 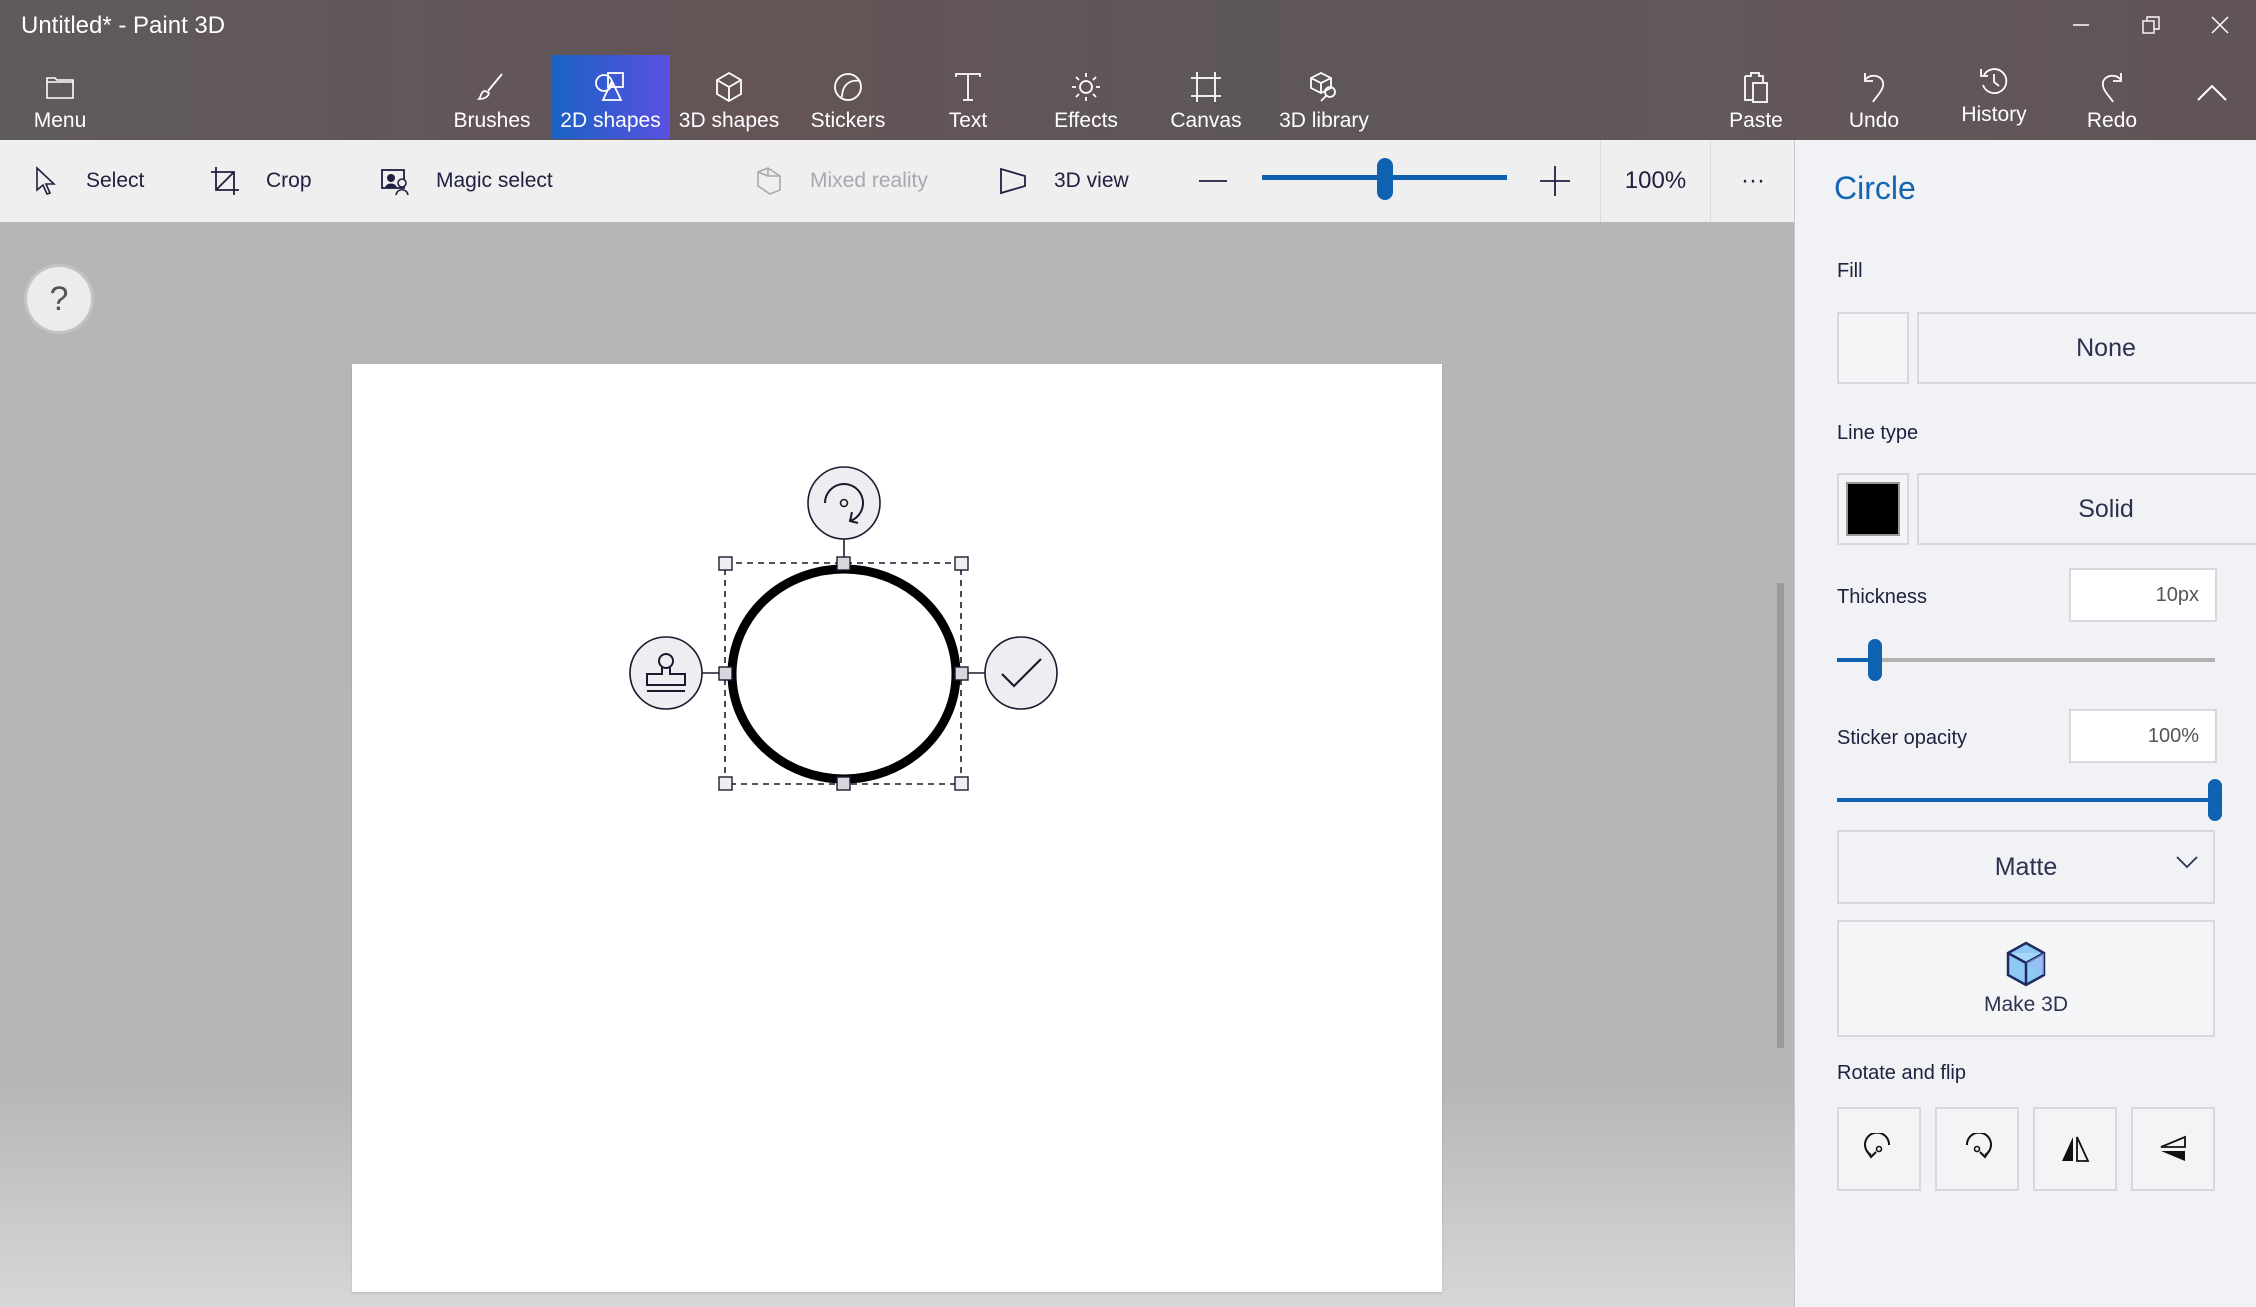 I want to click on sticker-icon, so click(x=848, y=87).